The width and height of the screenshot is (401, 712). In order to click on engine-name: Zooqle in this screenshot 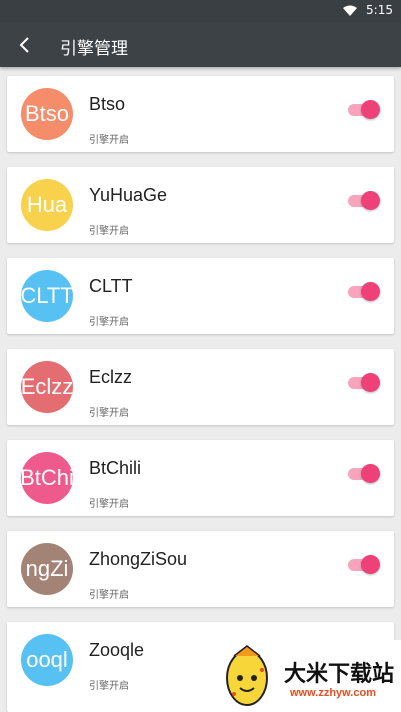, I will do `click(117, 650)`.